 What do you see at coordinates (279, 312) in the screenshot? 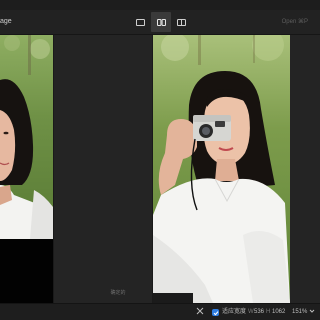
I see `height-value: 1062` at bounding box center [279, 312].